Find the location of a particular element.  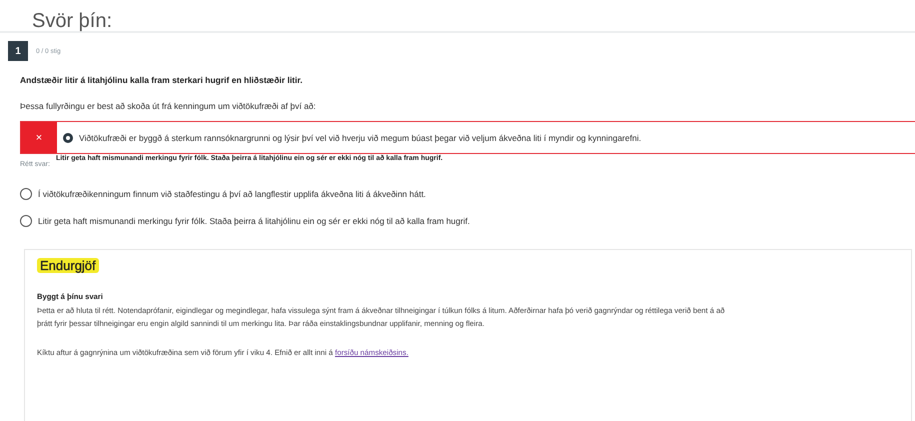

feedback-heading: Endurgjöf is located at coordinates (68, 265).